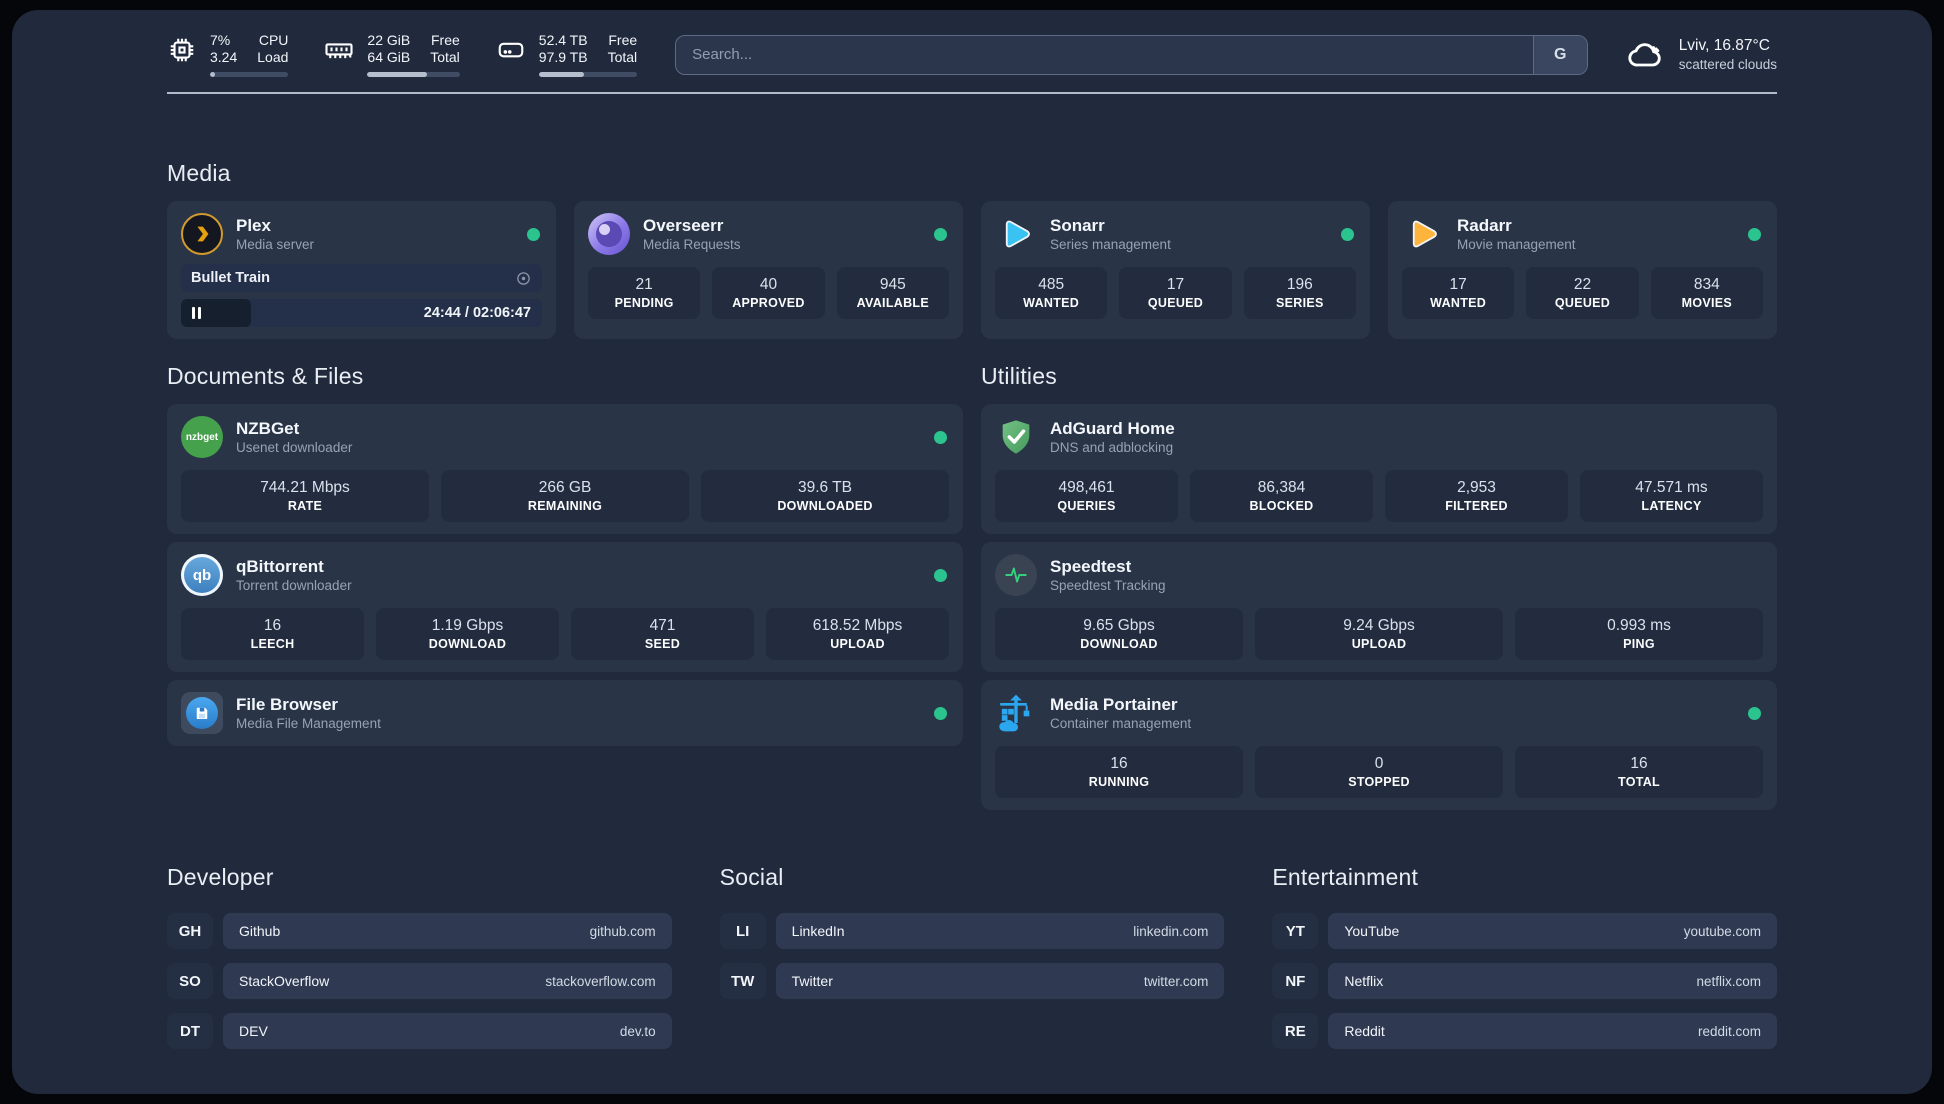 The width and height of the screenshot is (1944, 1104). I want to click on stat-tile: 39.6 TB DOWNLOADED, so click(825, 496).